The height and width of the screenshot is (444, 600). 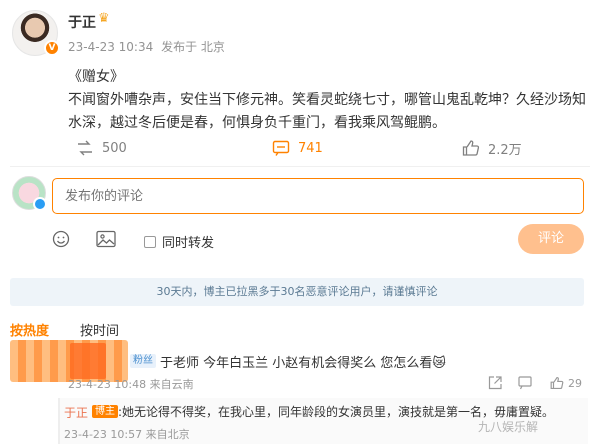 I want to click on image-button, so click(x=106, y=241).